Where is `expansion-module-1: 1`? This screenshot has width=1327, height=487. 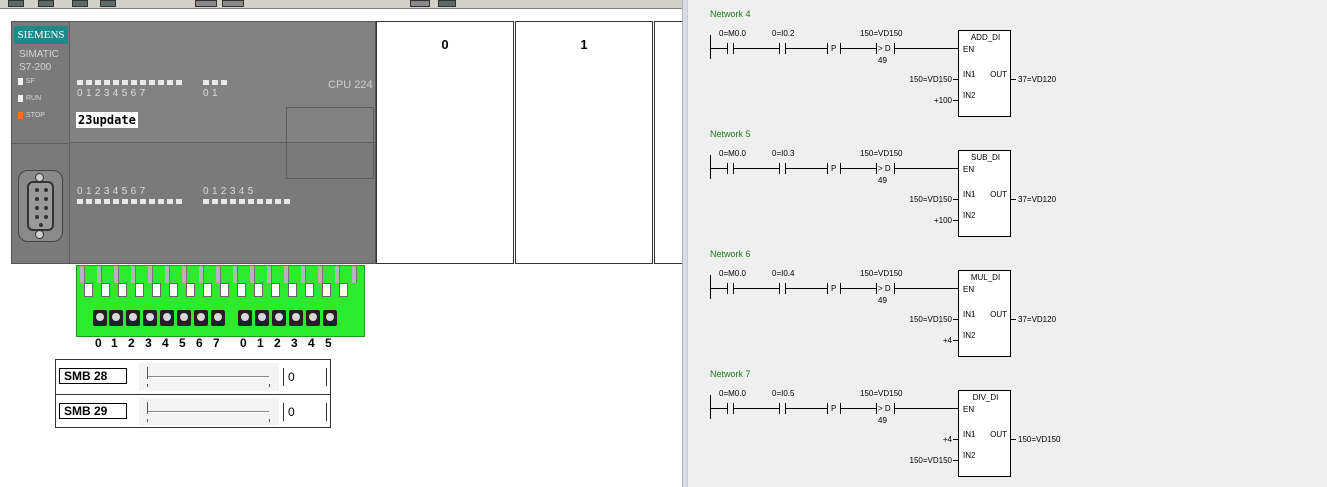 expansion-module-1: 1 is located at coordinates (584, 142).